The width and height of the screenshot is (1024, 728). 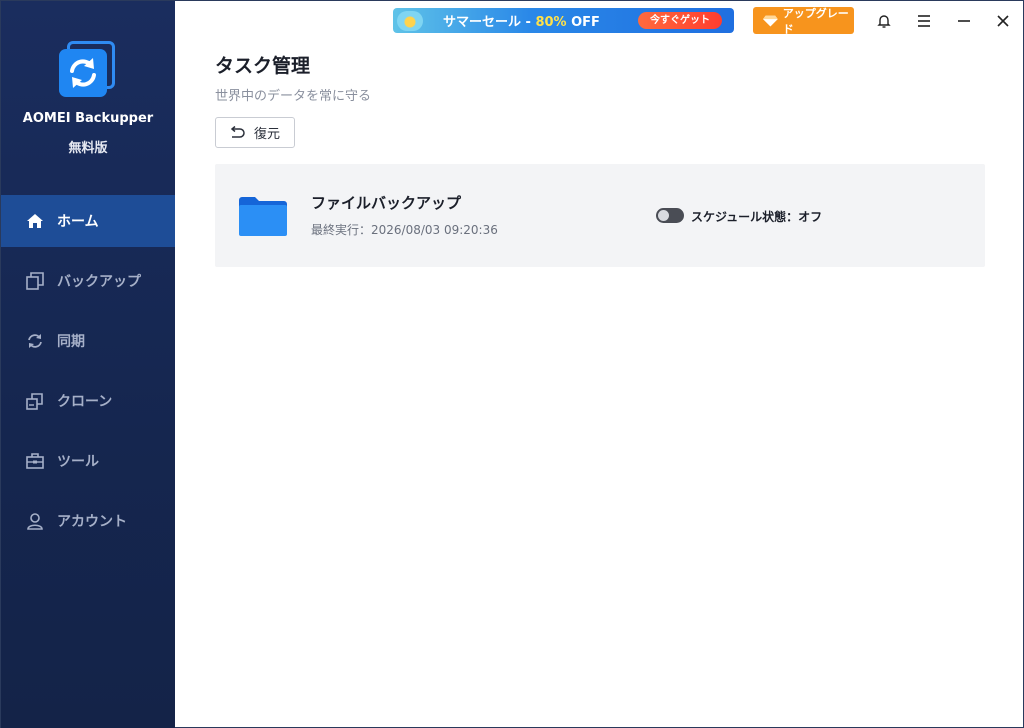 I want to click on user-icon, so click(x=35, y=521).